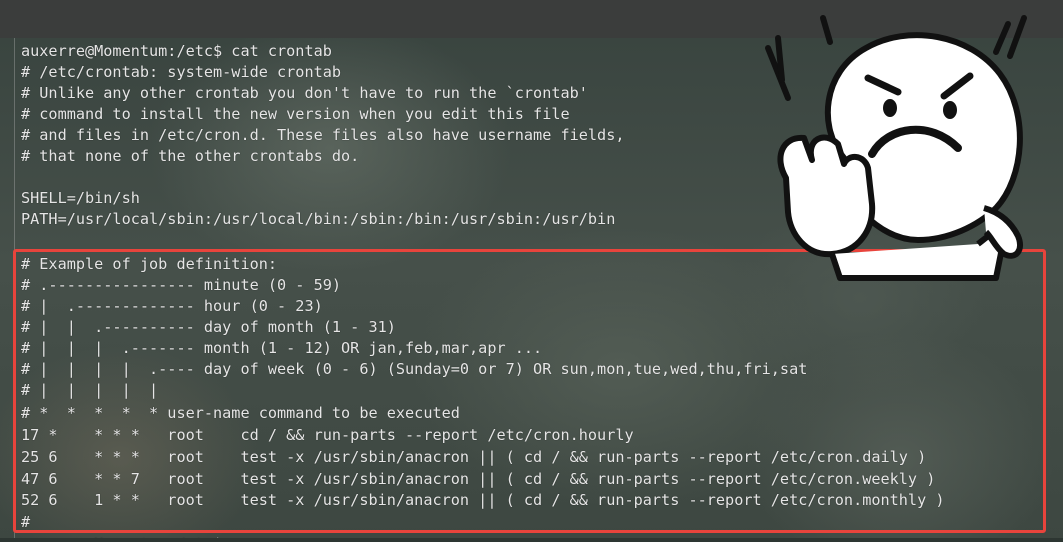 The height and width of the screenshot is (542, 1063). Describe the element at coordinates (176, 51) in the screenshot. I see `terminal-line-prompt: auxerre@Momentum:/etc$ cat crontab` at that location.